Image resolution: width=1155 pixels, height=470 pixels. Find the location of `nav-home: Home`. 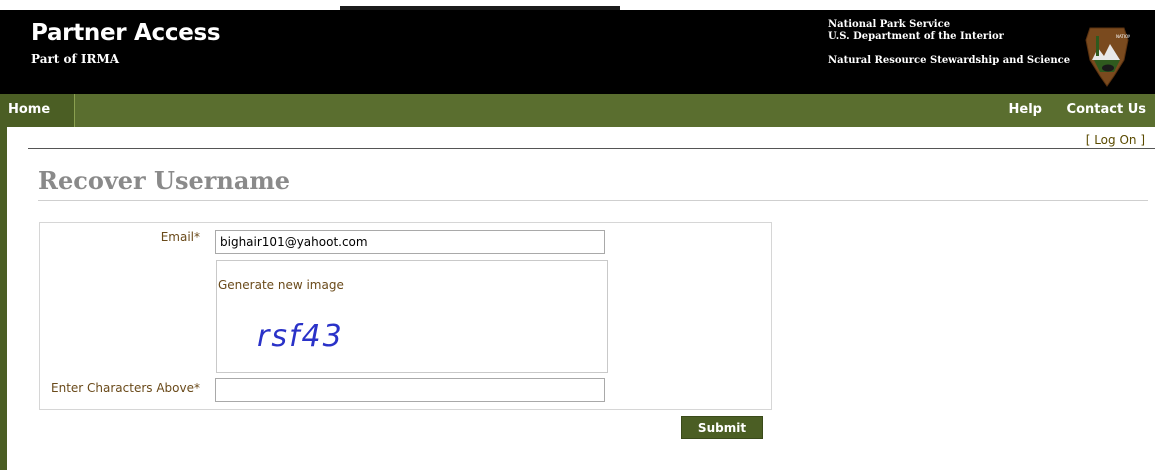

nav-home: Home is located at coordinates (37, 110).